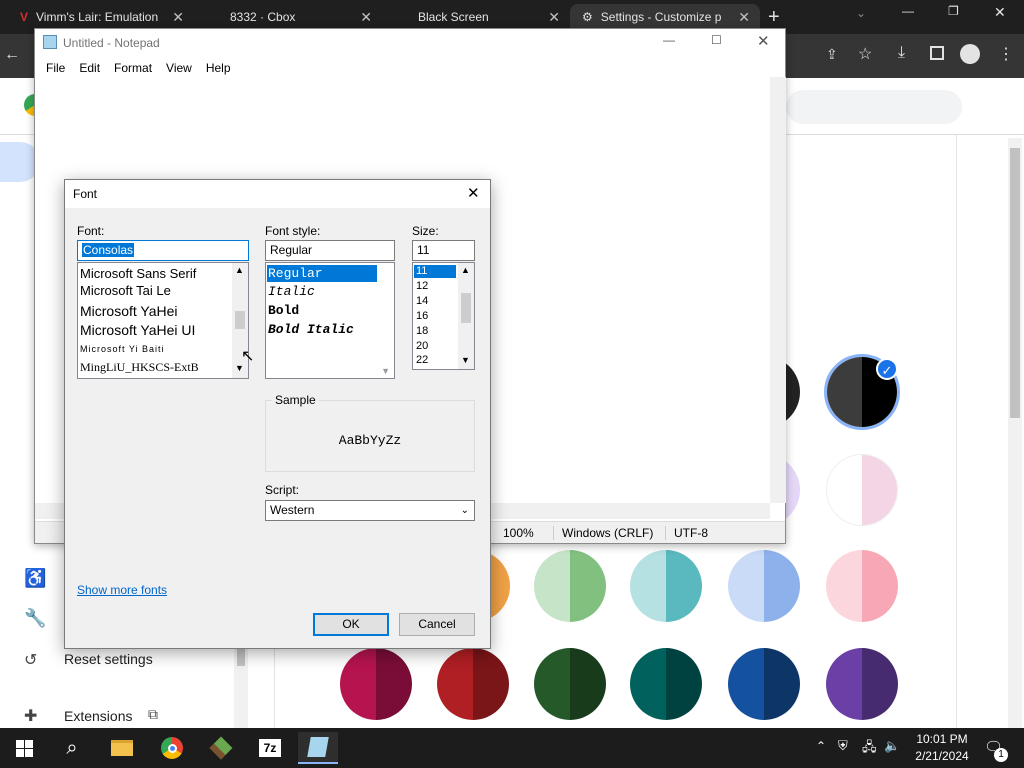  Describe the element at coordinates (422, 286) in the screenshot. I see `size-item: 12` at that location.